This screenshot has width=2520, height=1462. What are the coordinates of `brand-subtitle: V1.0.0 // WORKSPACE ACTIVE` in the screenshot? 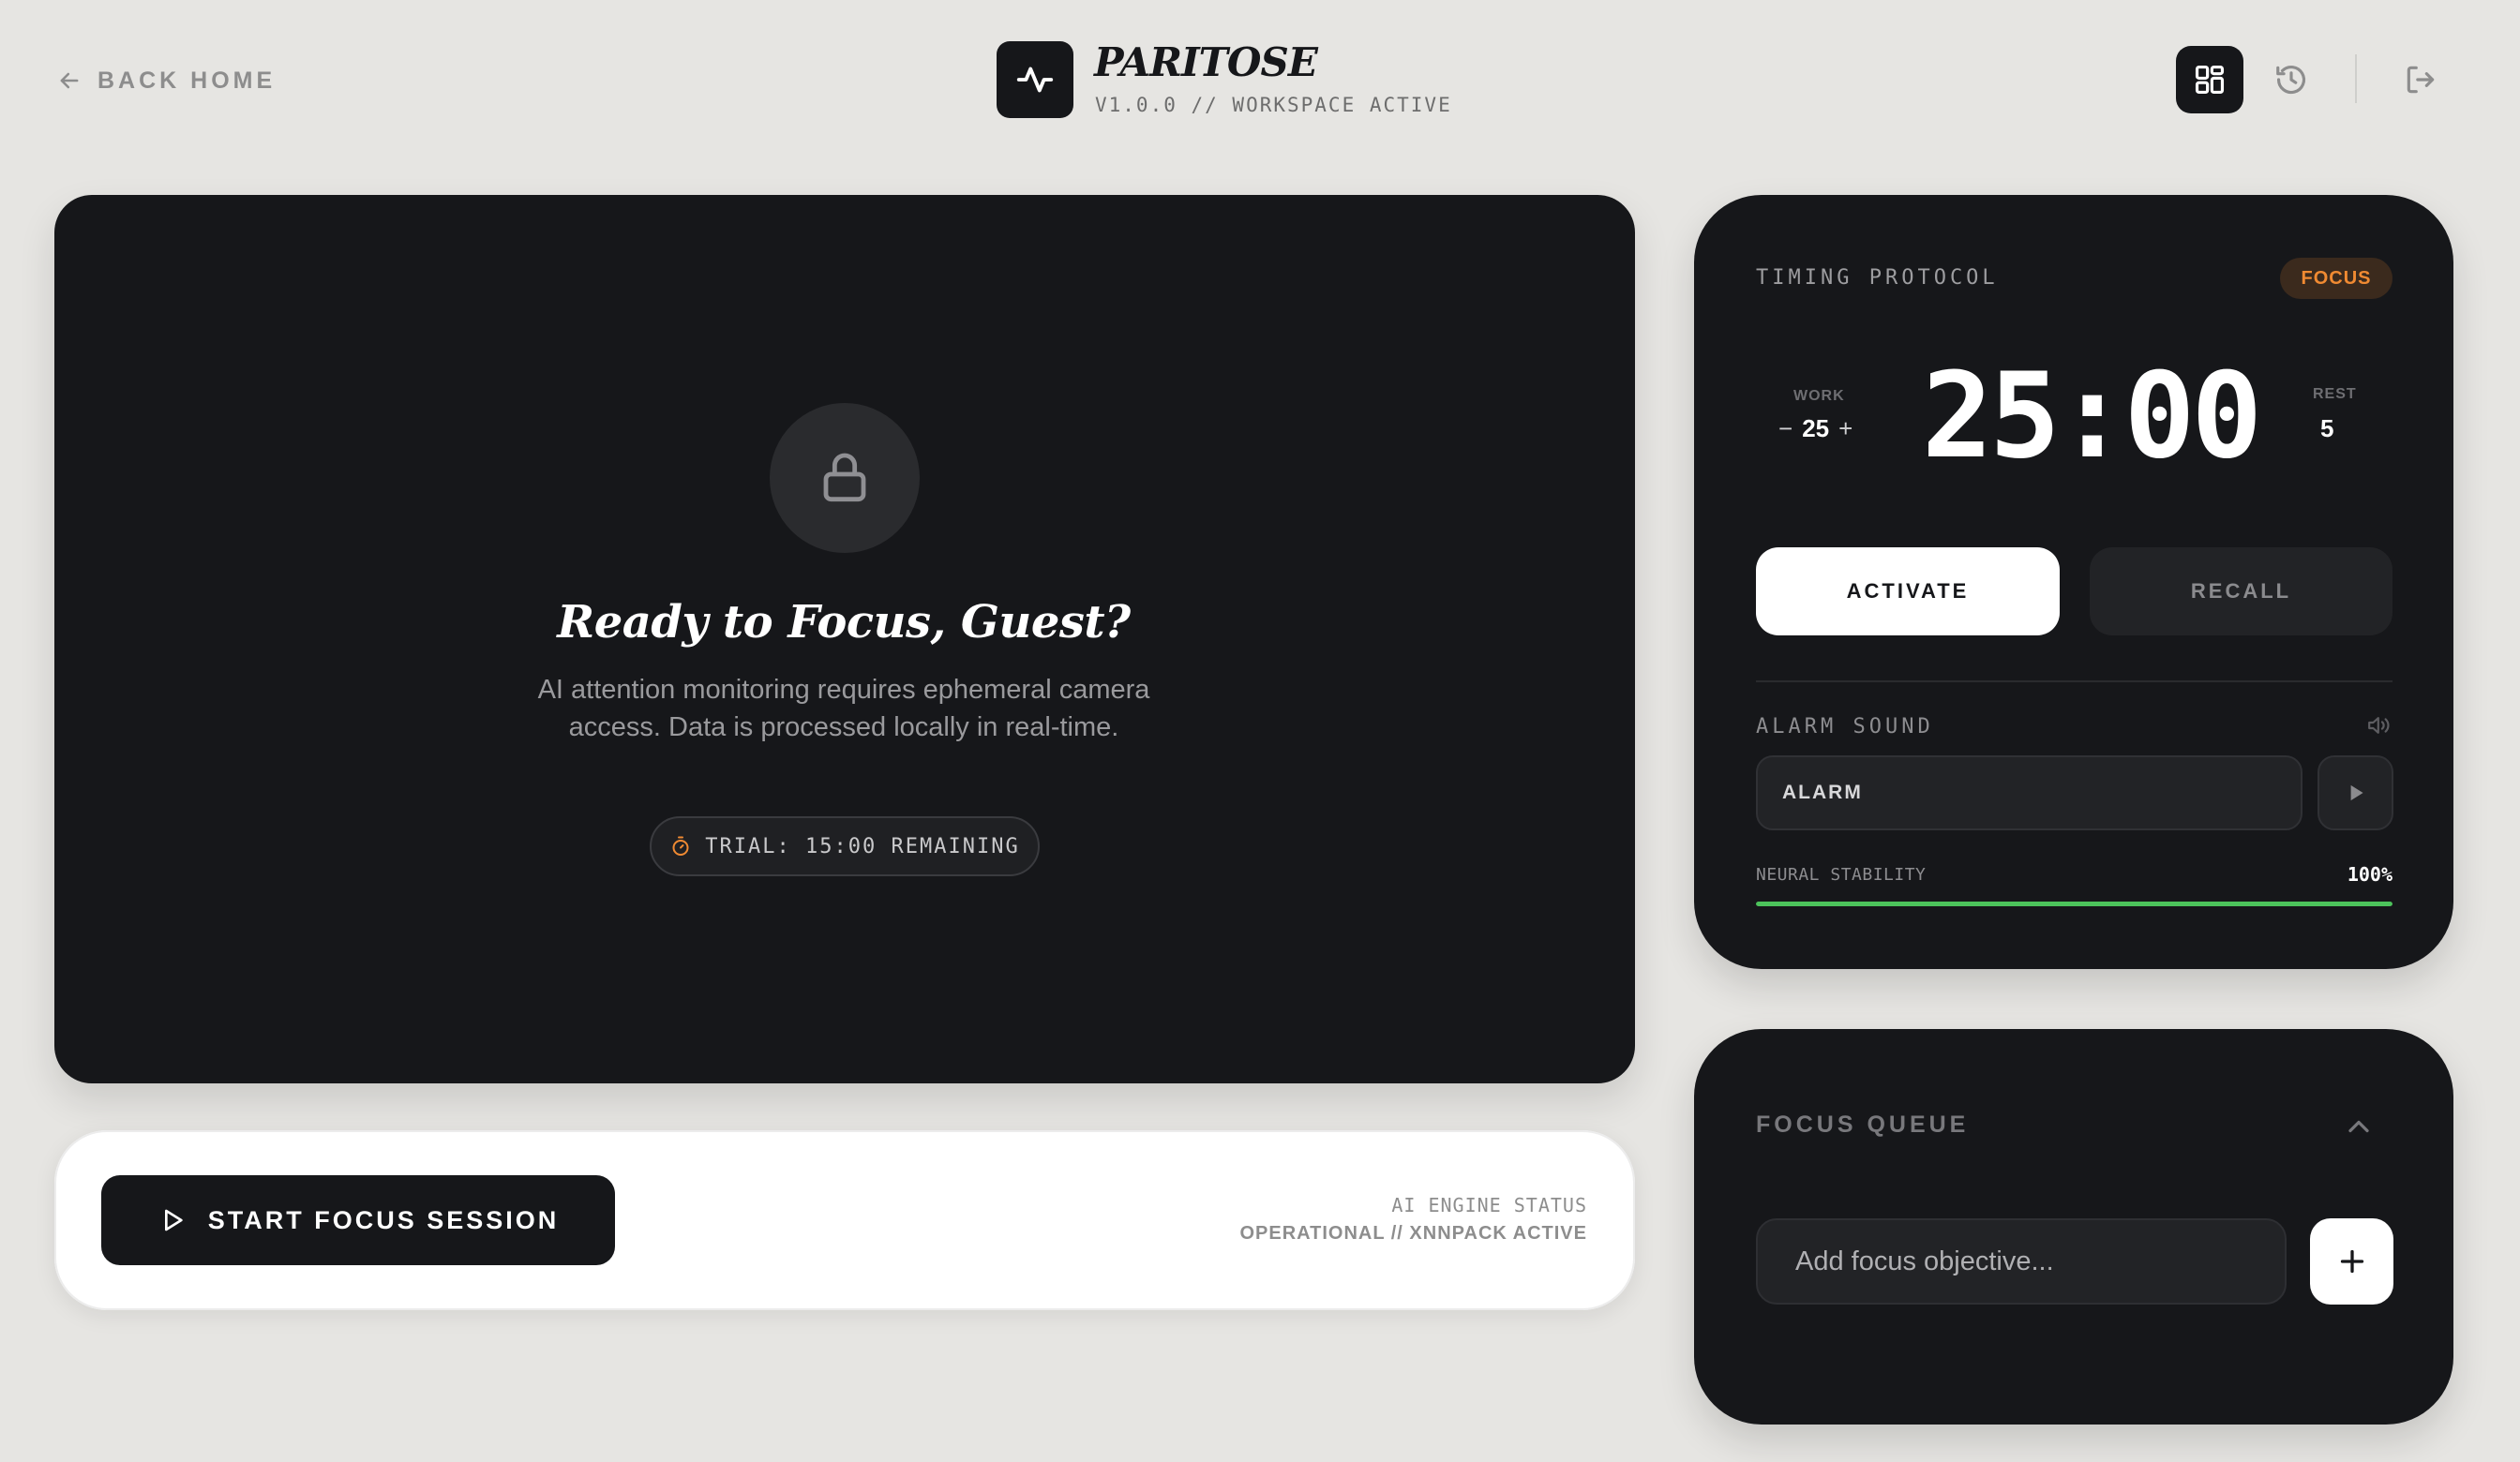 It's located at (1273, 105).